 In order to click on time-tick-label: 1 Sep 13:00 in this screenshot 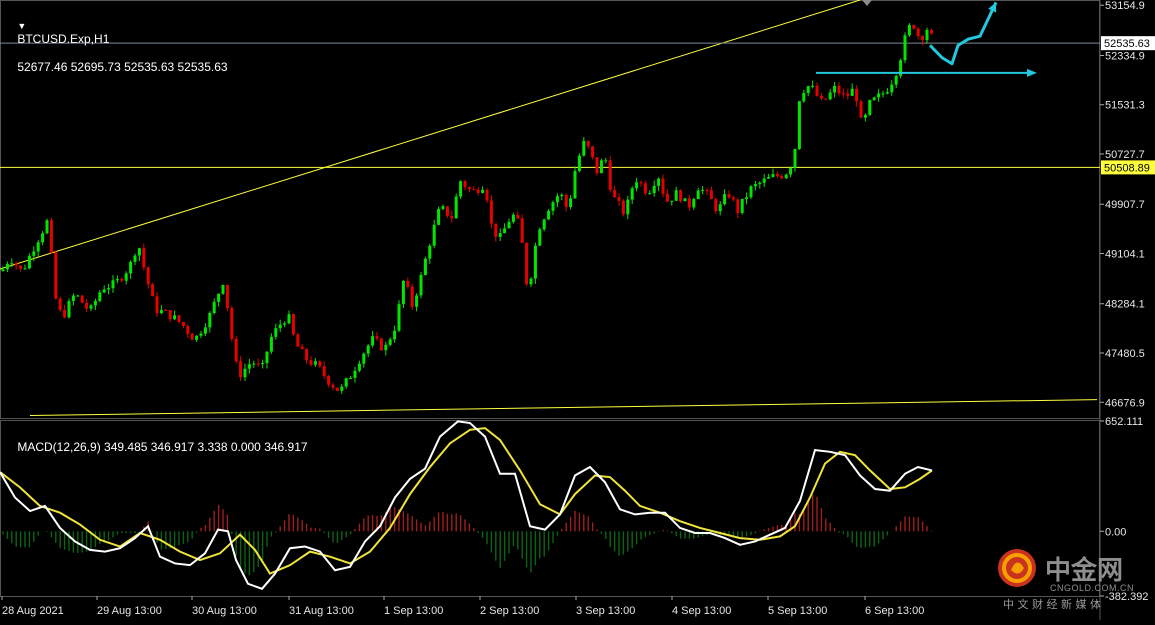, I will do `click(413, 611)`.